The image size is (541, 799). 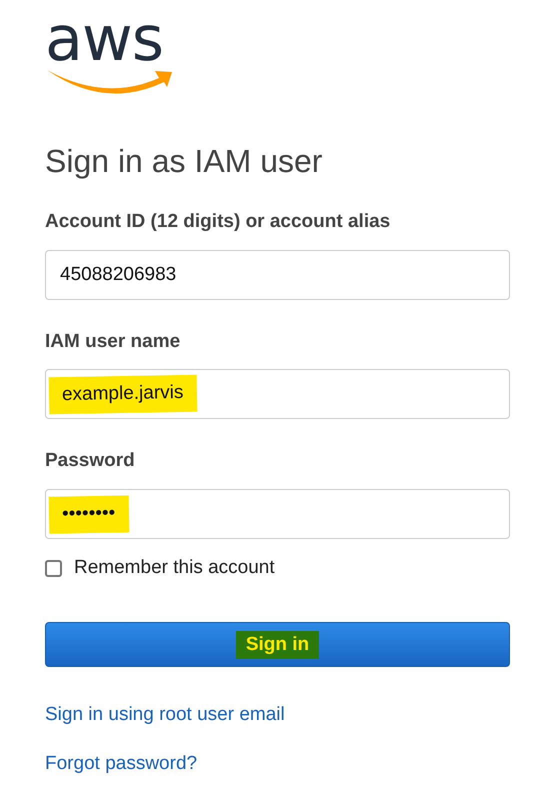 What do you see at coordinates (123, 394) in the screenshot?
I see `field-value: example.jarvis` at bounding box center [123, 394].